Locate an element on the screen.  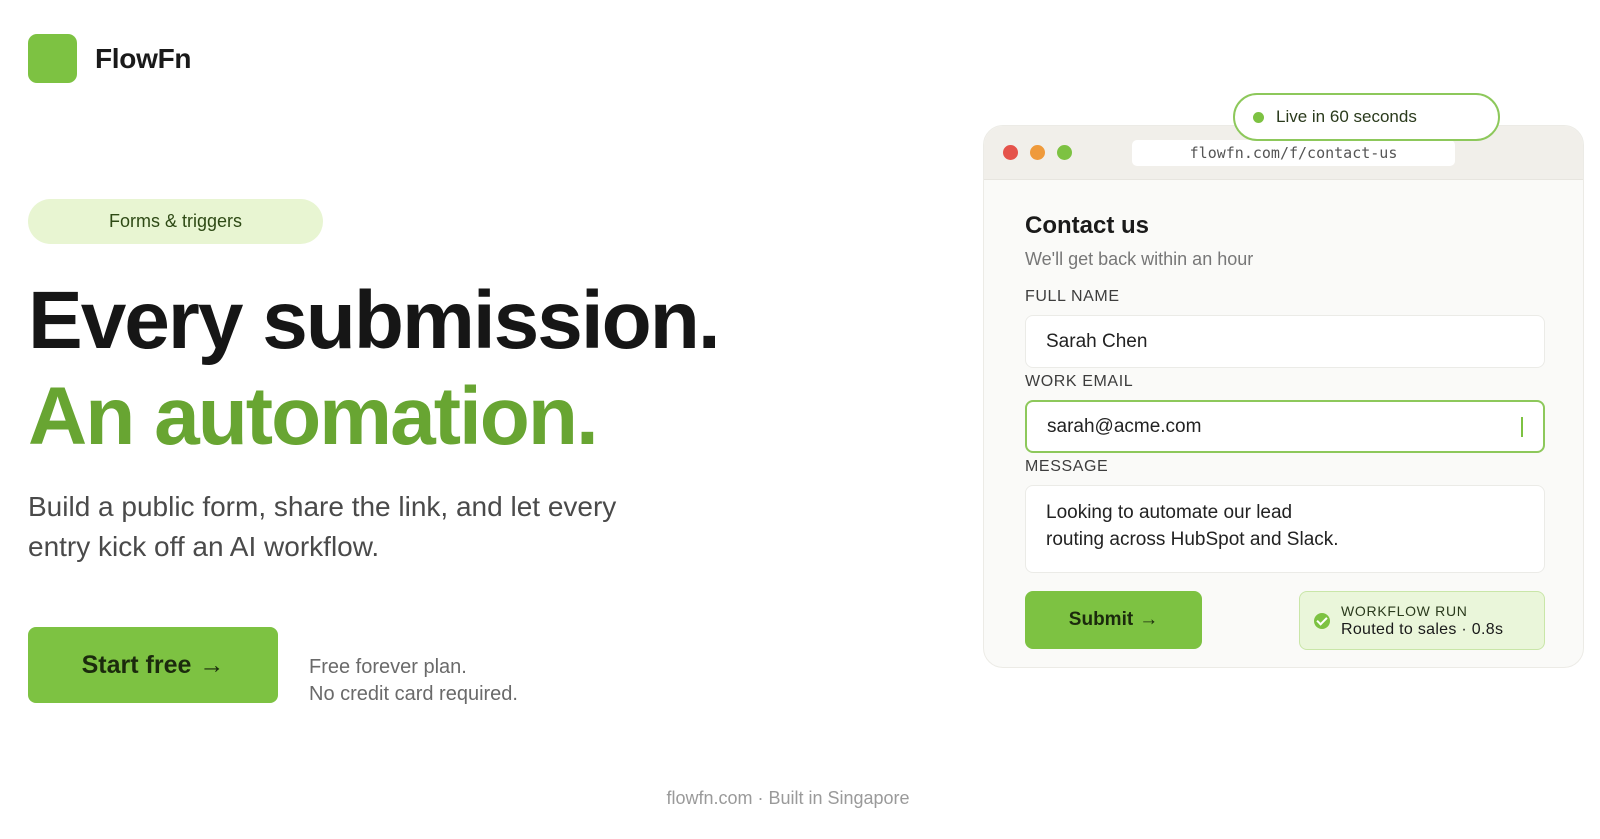
full-name-value: Sarah Chen is located at coordinates (1097, 341).